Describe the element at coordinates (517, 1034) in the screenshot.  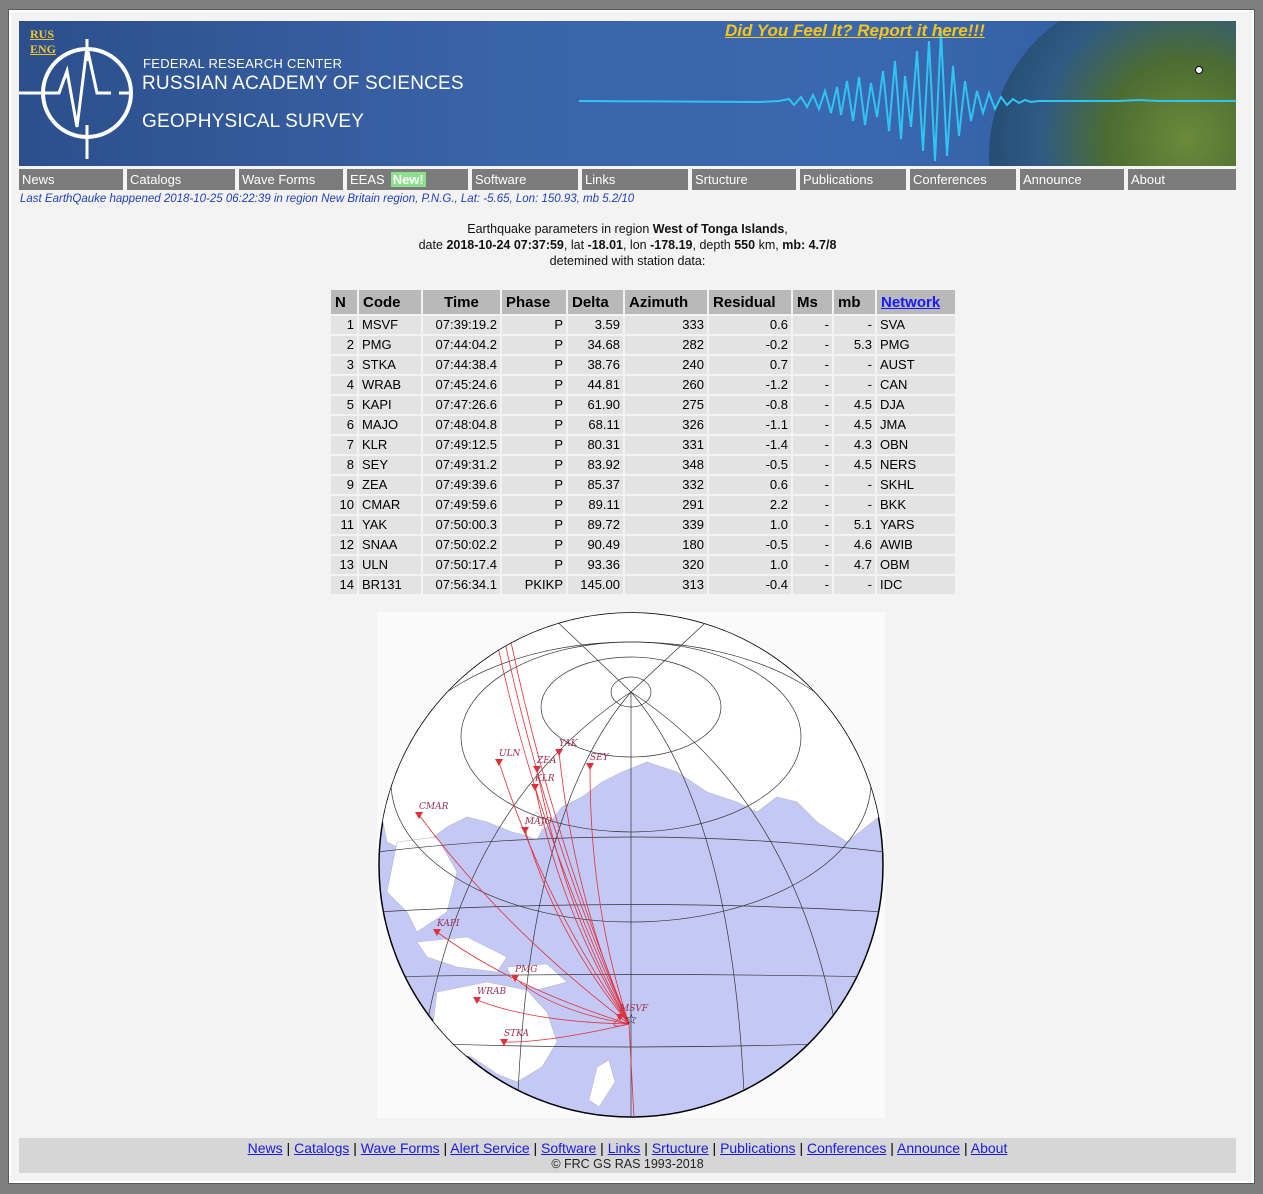
I see `station-label: STKA` at that location.